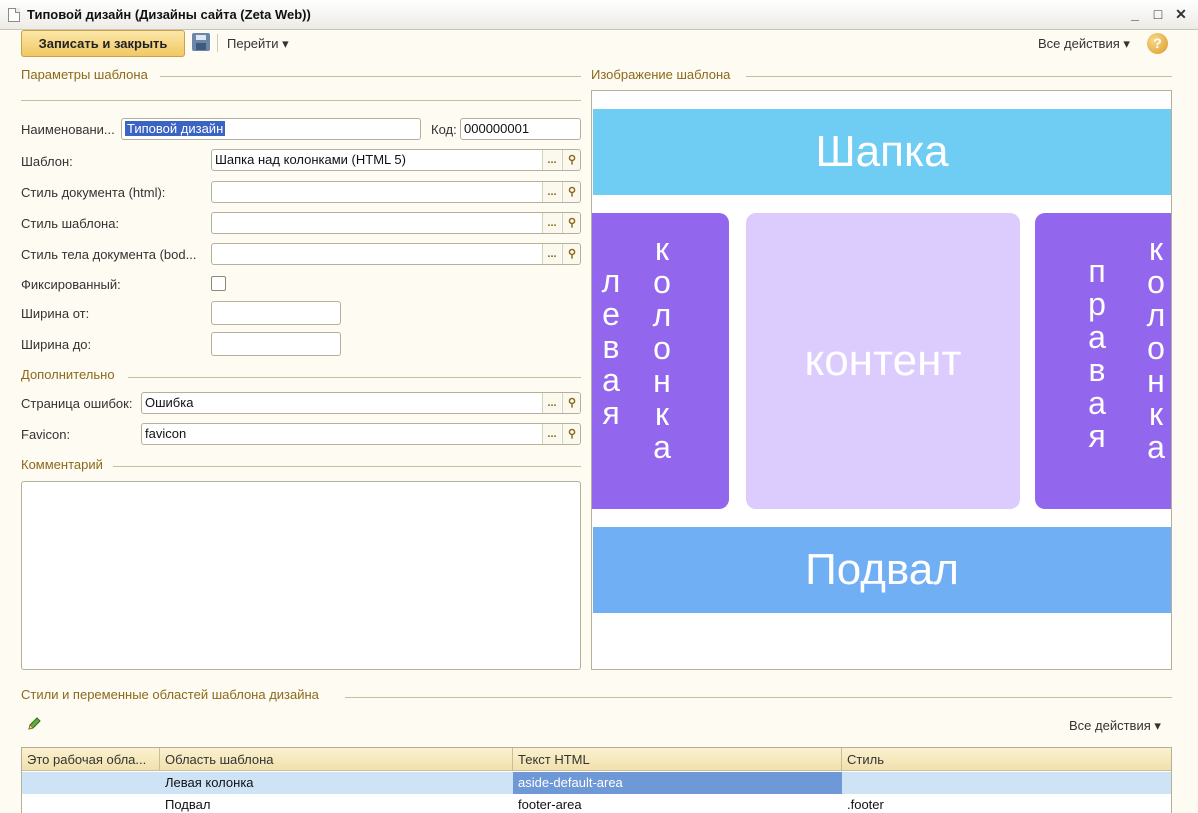 The height and width of the screenshot is (813, 1198). I want to click on minimize-button: _, so click(1135, 14).